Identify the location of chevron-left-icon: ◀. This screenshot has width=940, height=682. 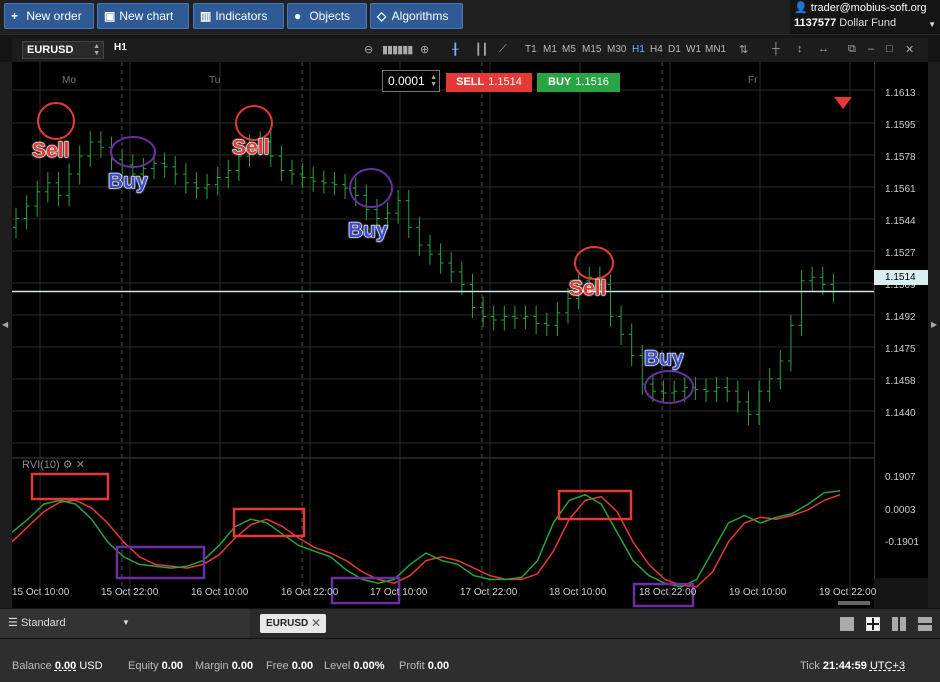
(5, 324).